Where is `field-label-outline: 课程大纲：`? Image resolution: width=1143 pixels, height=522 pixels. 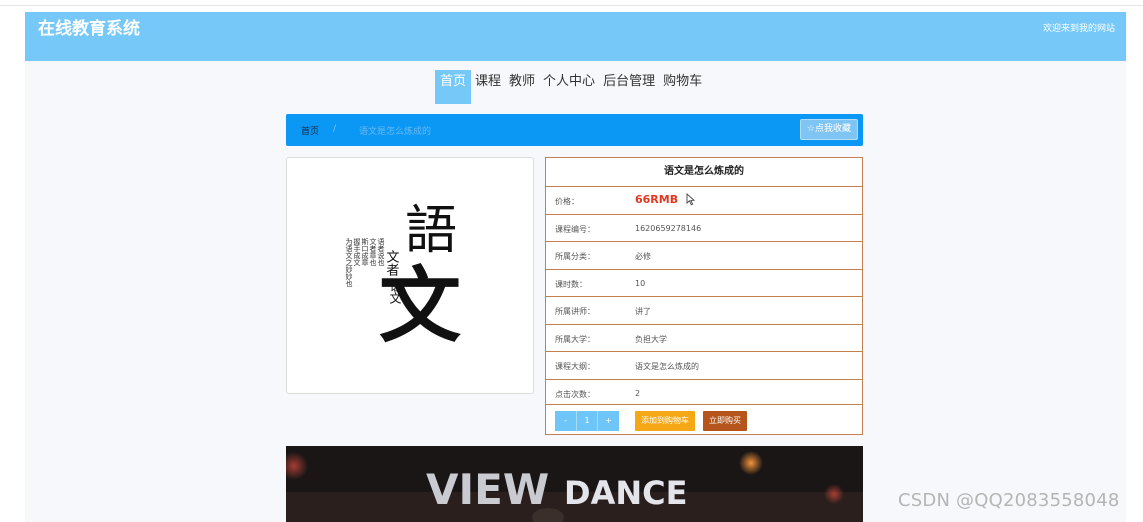
field-label-outline: 课程大纲： is located at coordinates (575, 366).